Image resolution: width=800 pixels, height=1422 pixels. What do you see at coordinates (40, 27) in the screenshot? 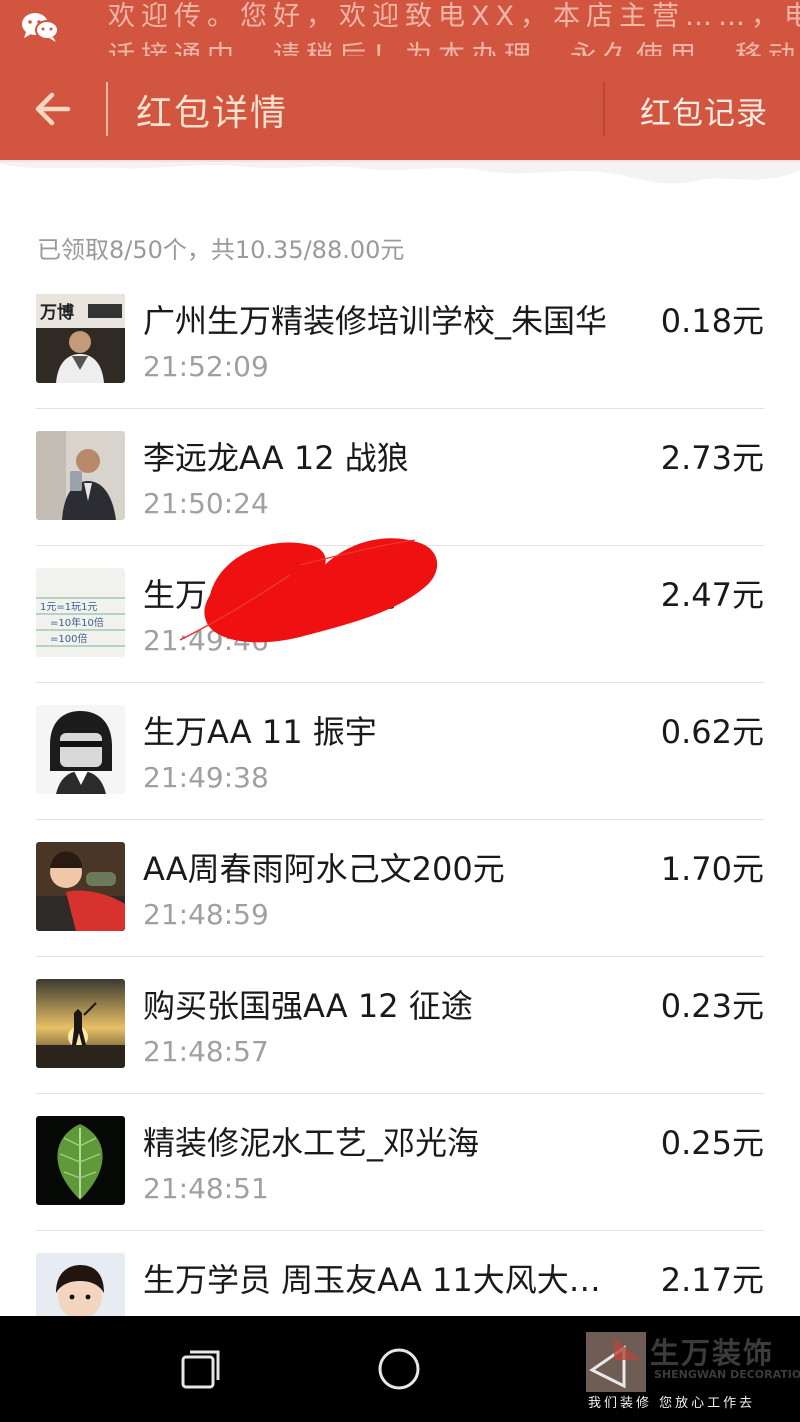
I see `wechat-icon` at bounding box center [40, 27].